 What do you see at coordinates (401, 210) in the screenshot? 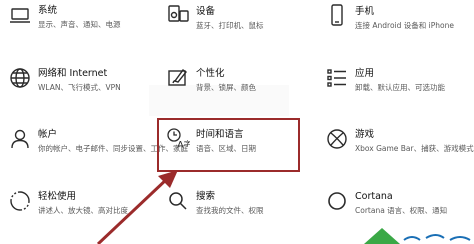
I see `tile-description: Cortana 语言、权限、通知` at bounding box center [401, 210].